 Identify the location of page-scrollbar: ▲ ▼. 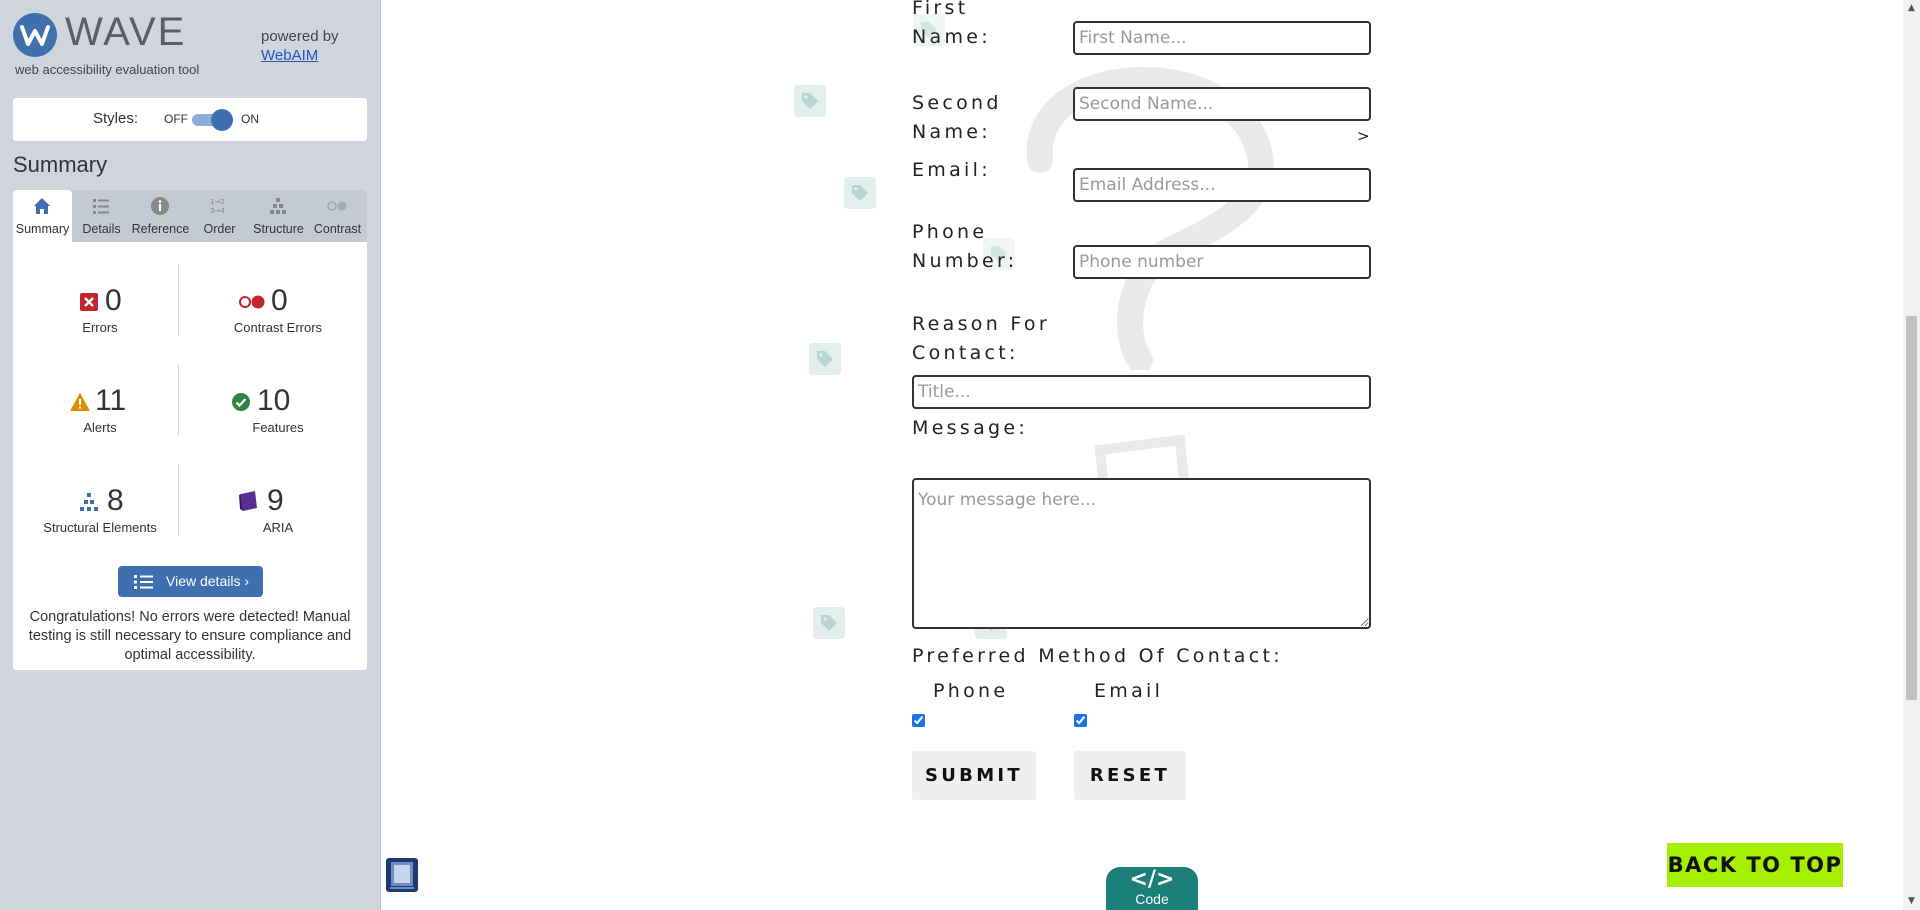
(1911, 455).